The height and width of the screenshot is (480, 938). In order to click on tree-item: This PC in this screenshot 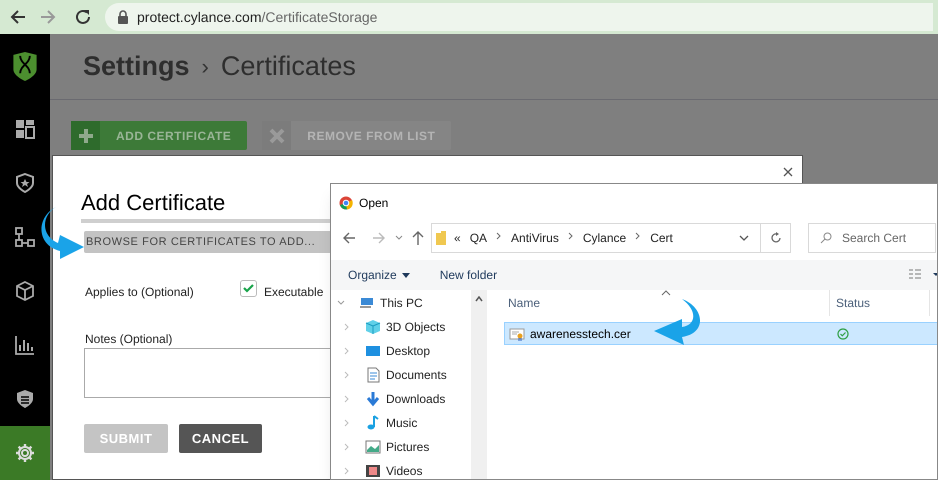, I will do `click(401, 303)`.